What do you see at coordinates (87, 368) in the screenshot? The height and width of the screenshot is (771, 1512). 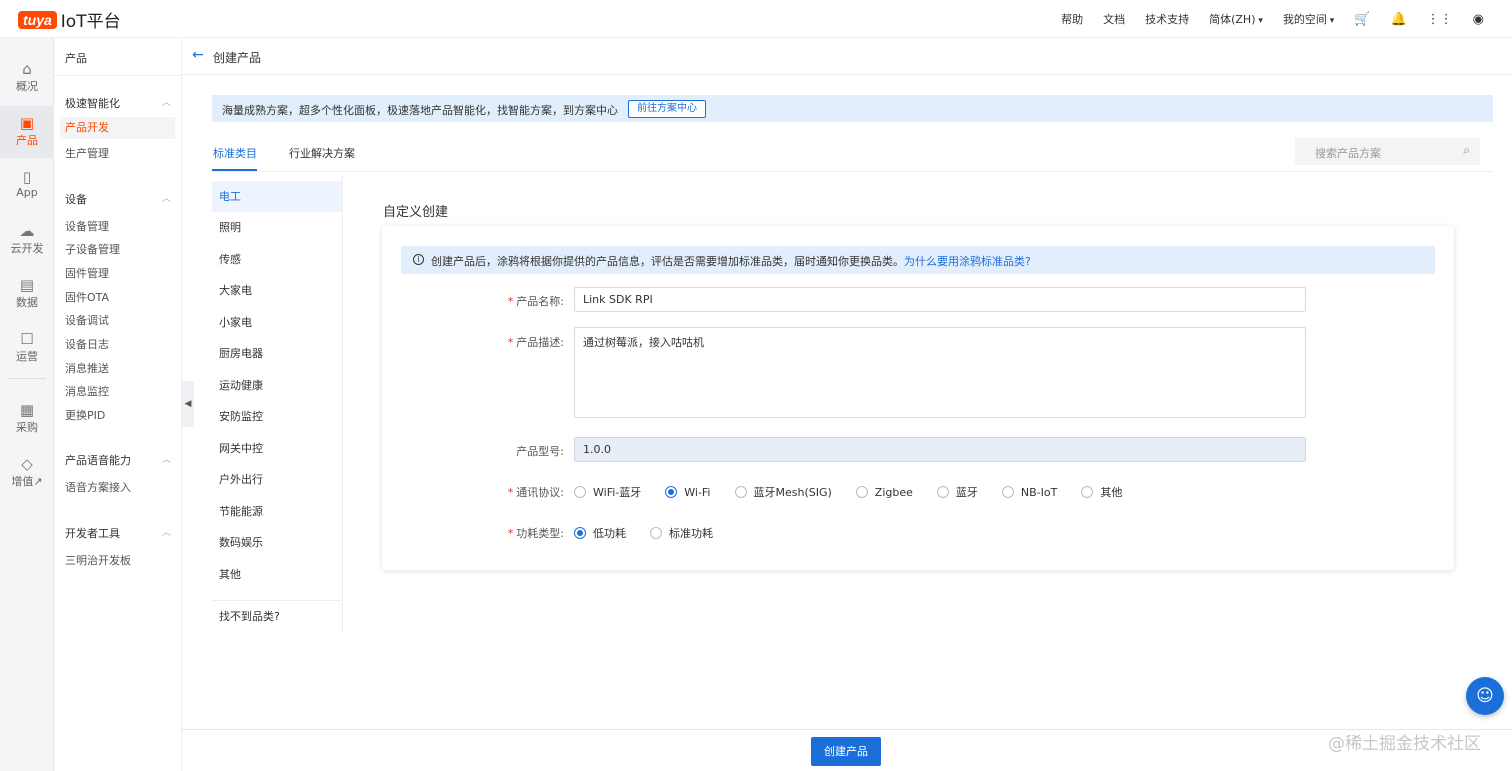 I see `subnav-item-push: 消息推送` at bounding box center [87, 368].